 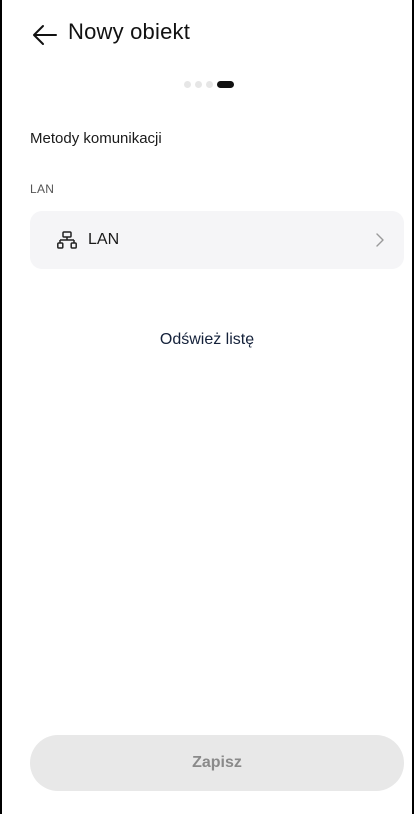 What do you see at coordinates (217, 763) in the screenshot?
I see `save-button: Zapisz` at bounding box center [217, 763].